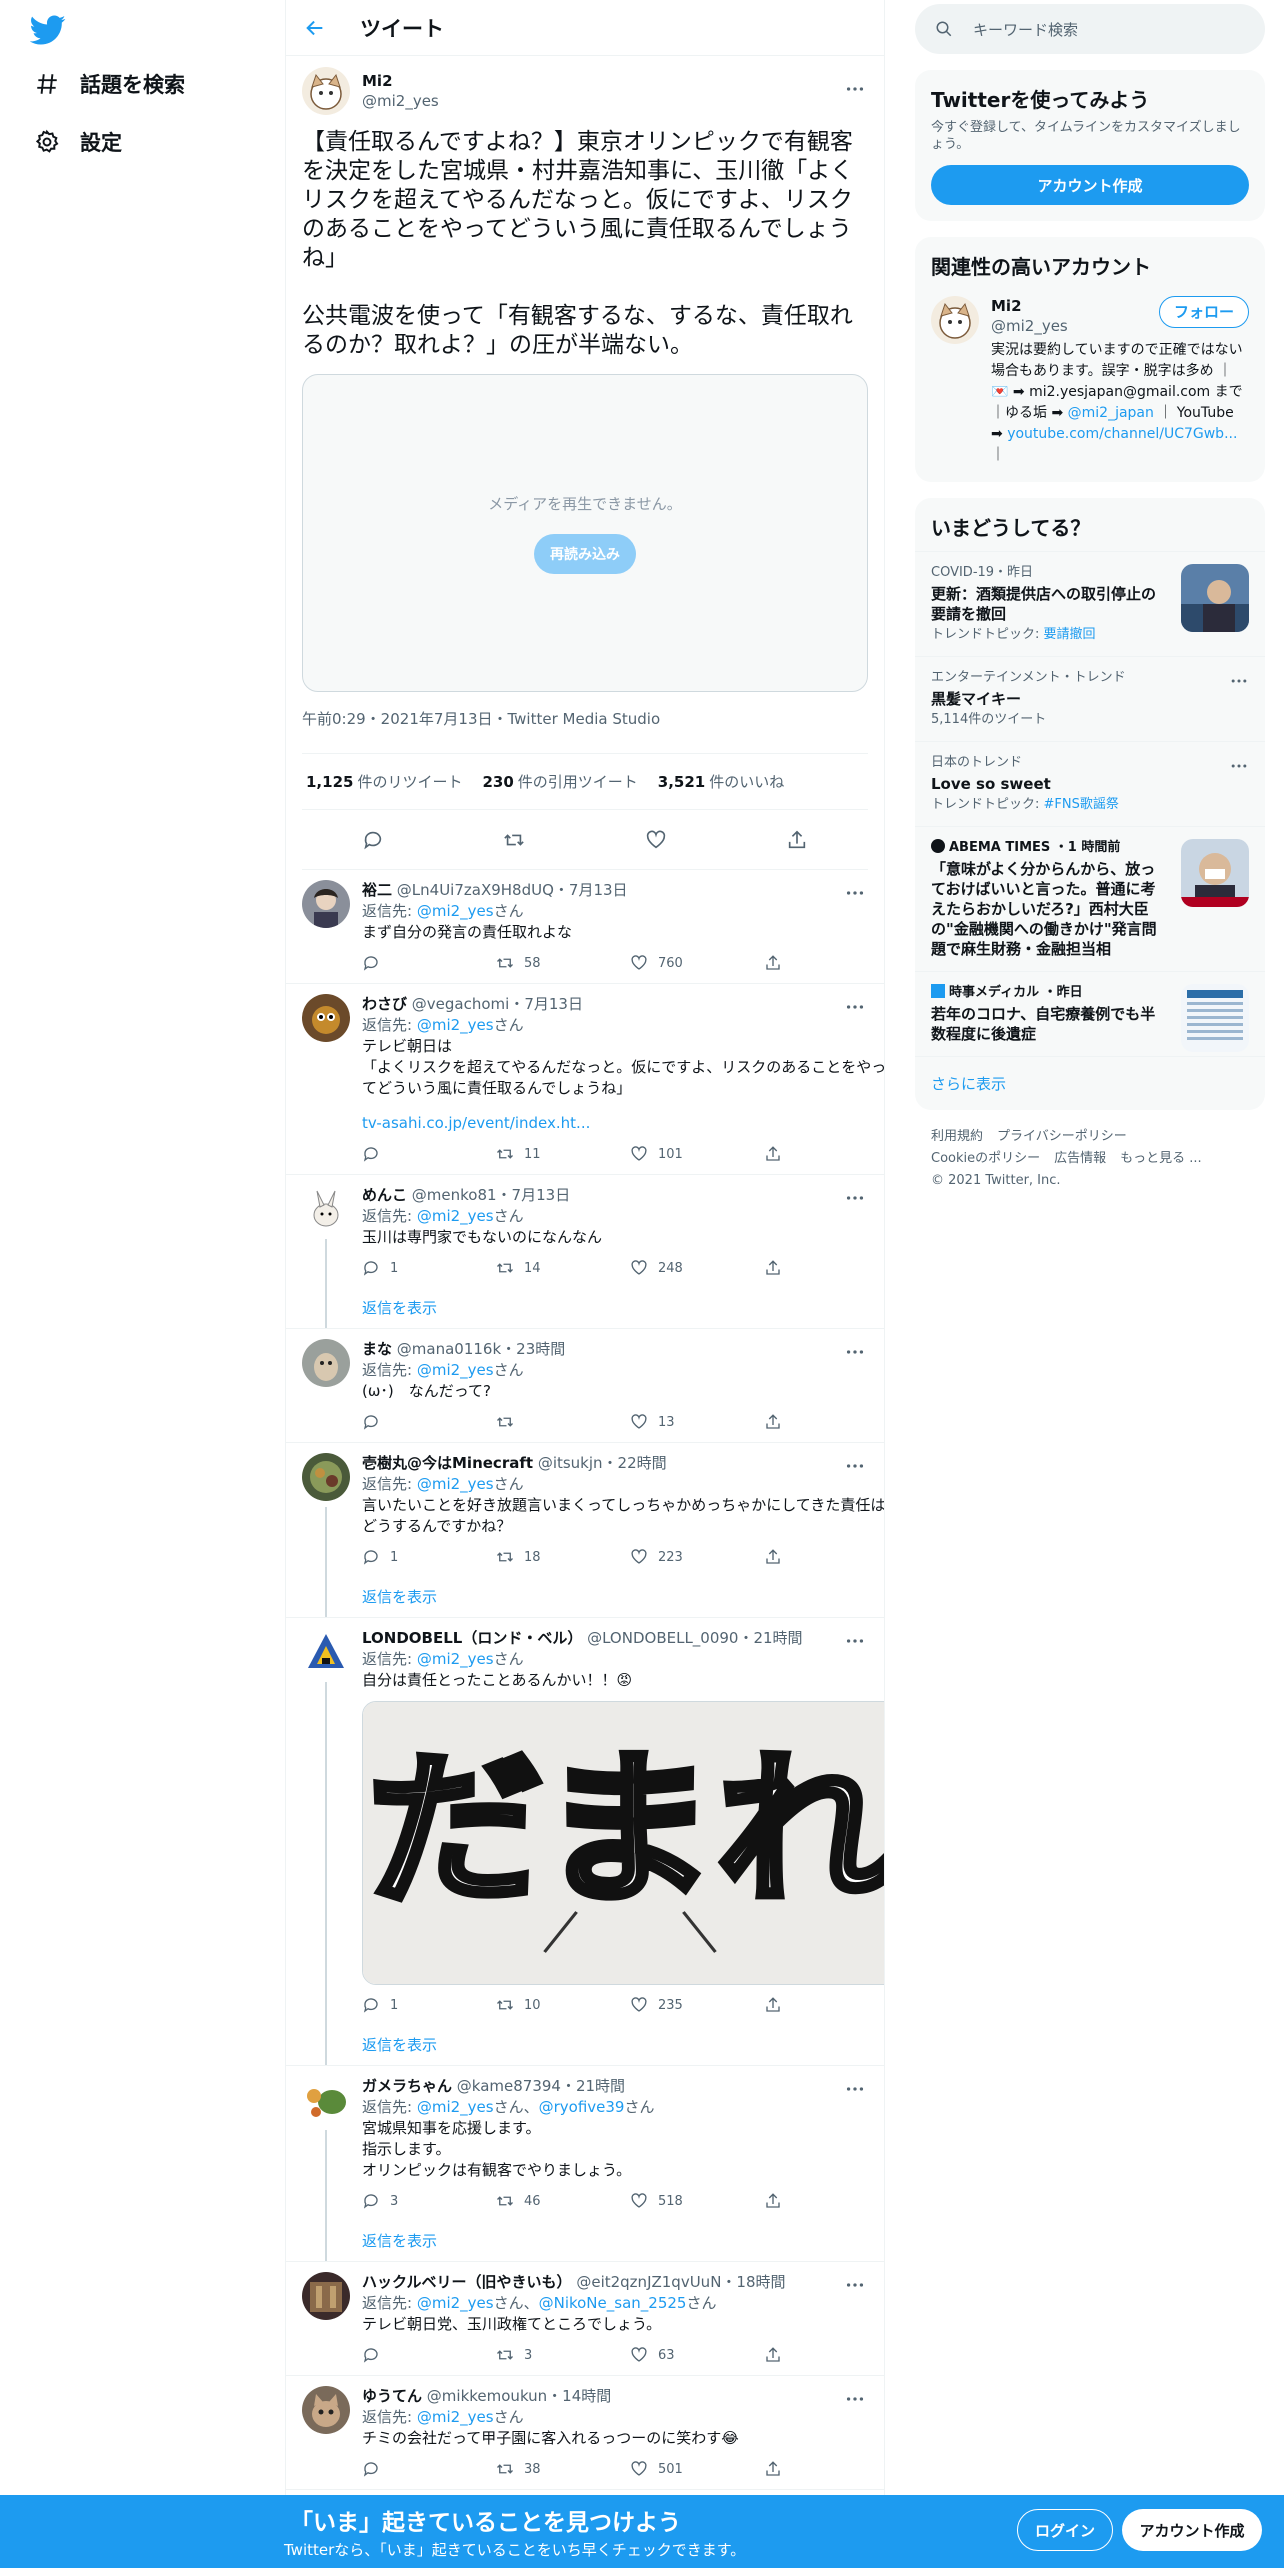 This screenshot has height=2568, width=1284. Describe the element at coordinates (563, 1268) in the screenshot. I see `retweet-button: 14` at that location.